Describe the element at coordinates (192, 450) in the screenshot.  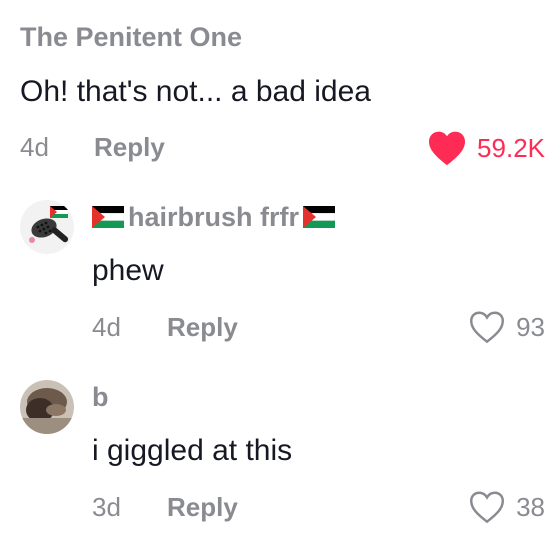
I see `reply-text: i giggled at this` at that location.